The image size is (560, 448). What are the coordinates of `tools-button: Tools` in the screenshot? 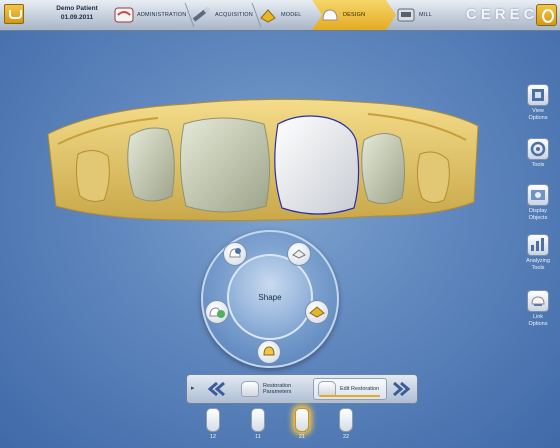 It's located at (538, 153).